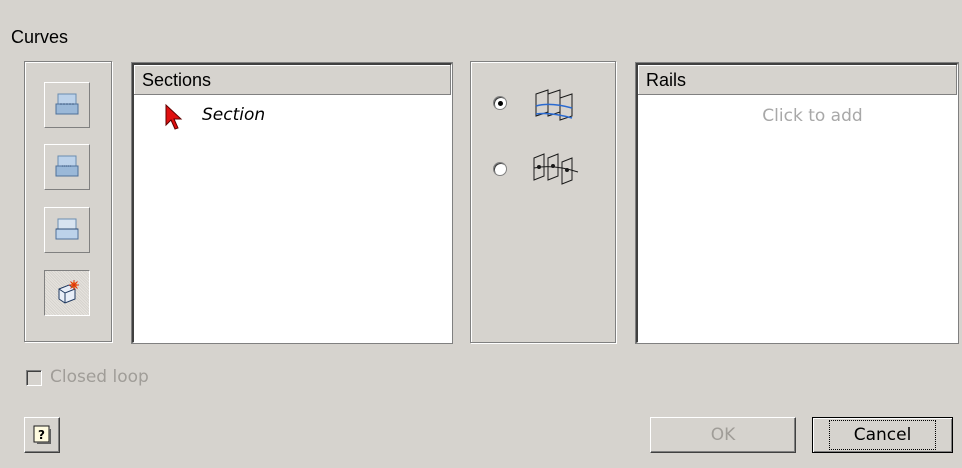  I want to click on help-icon: ?, so click(42, 434).